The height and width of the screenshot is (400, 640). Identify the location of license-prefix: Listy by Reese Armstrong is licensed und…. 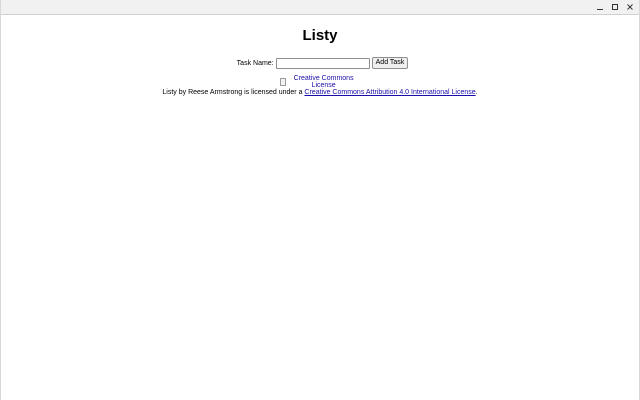
(233, 92).